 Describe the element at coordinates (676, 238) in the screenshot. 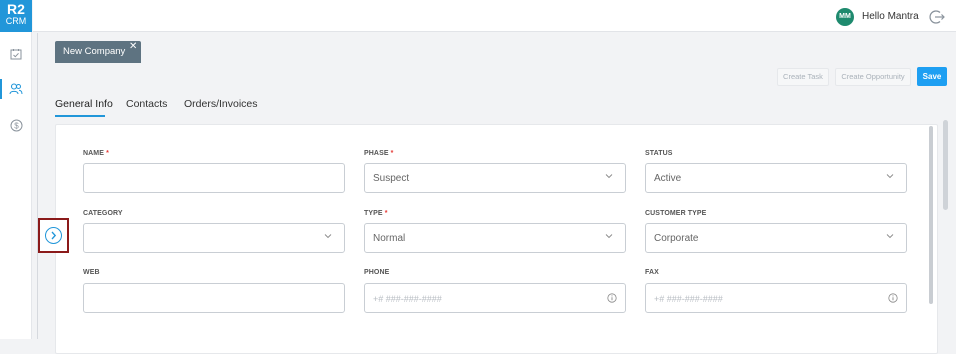

I see `customer-type-value: Corporate` at that location.